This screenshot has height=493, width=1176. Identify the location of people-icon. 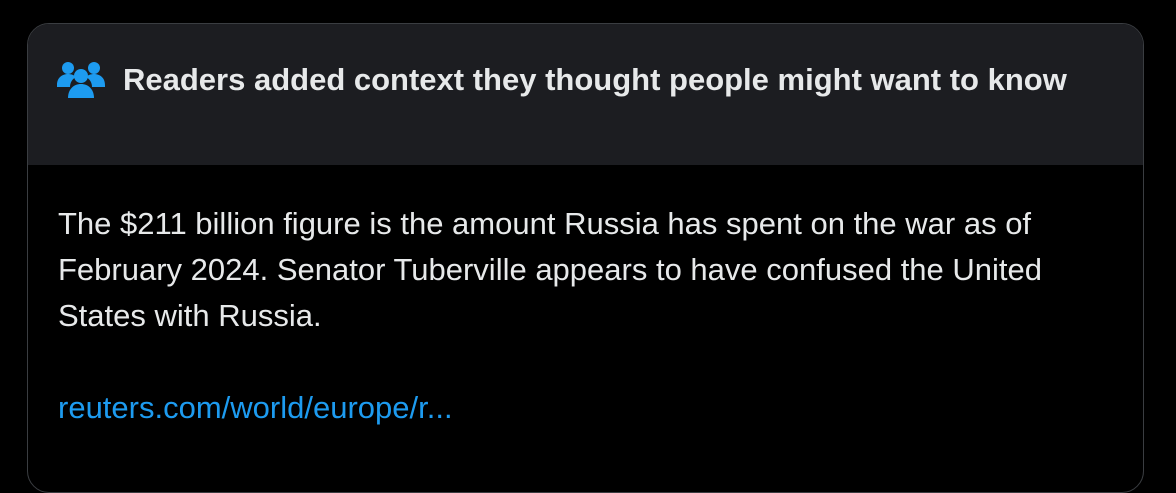
(81, 80).